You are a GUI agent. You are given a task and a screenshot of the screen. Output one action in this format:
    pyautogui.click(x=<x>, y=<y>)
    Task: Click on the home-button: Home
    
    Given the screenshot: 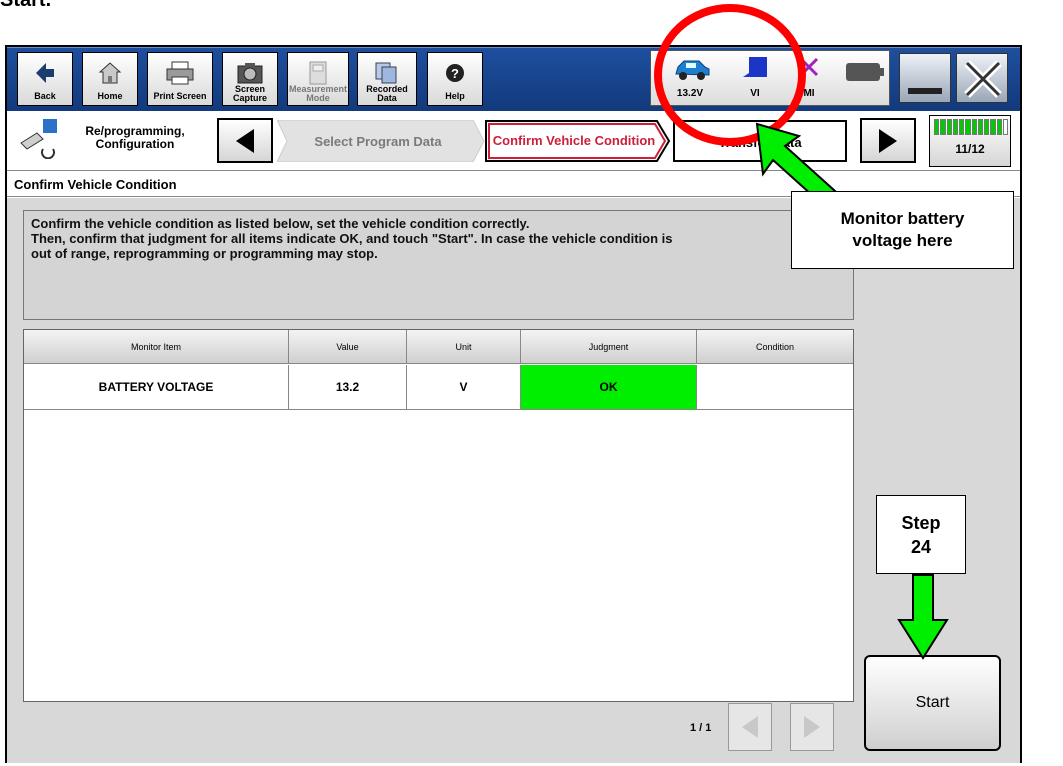 What is the action you would take?
    pyautogui.click(x=110, y=79)
    